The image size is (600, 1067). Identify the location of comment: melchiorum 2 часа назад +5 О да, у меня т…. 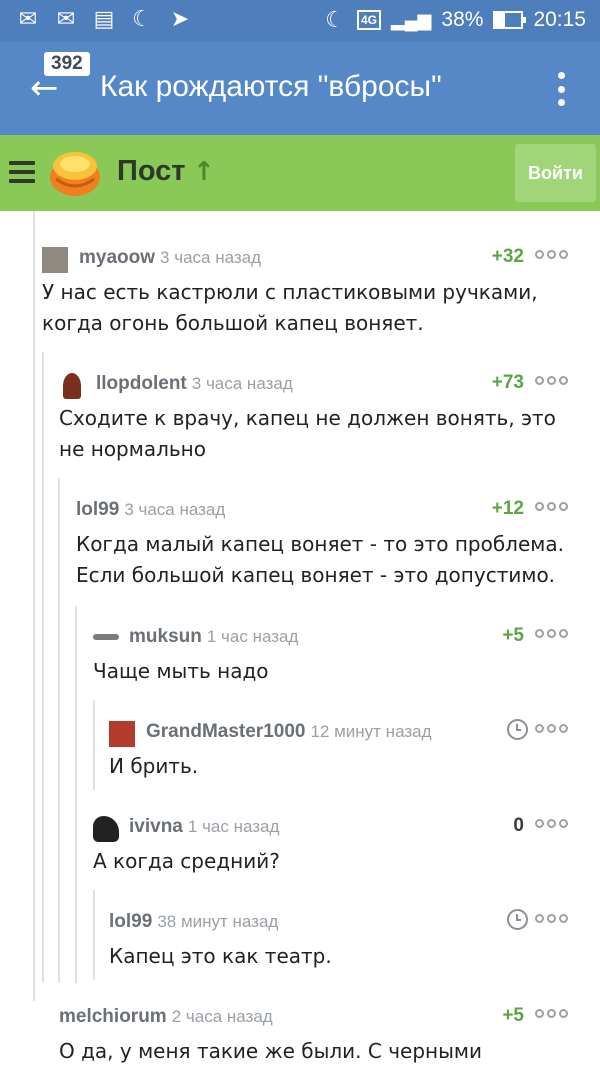
(313, 1035).